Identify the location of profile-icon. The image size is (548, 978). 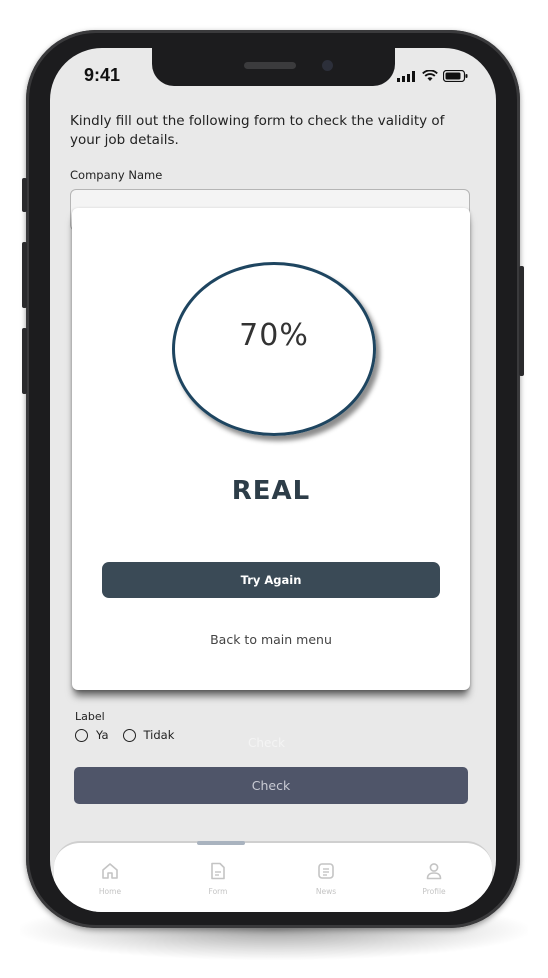
(434, 871).